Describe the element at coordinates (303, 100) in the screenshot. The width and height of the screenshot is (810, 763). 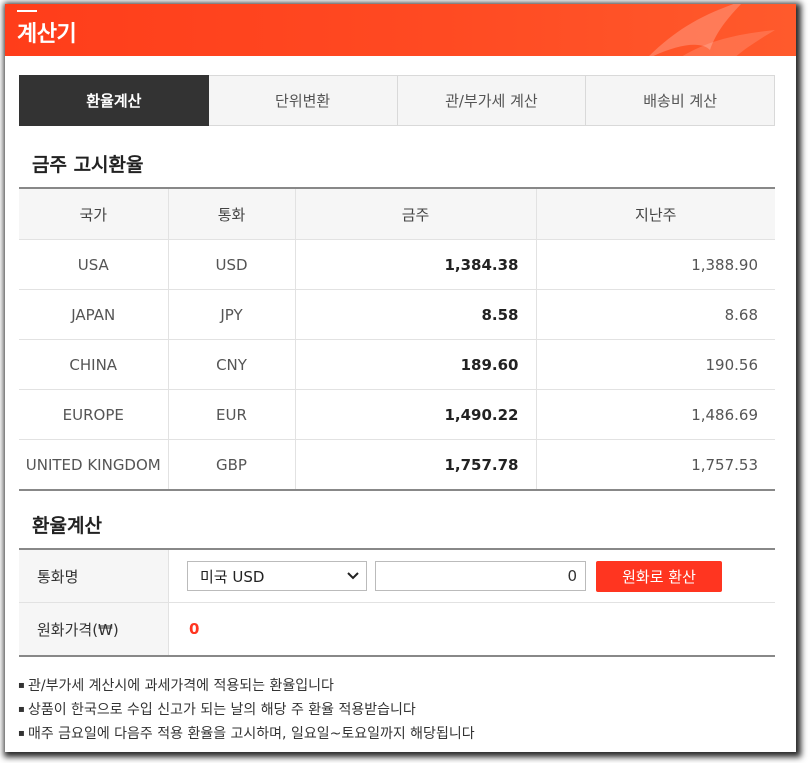
I see `tab-unit-conversion: 단위변환` at that location.